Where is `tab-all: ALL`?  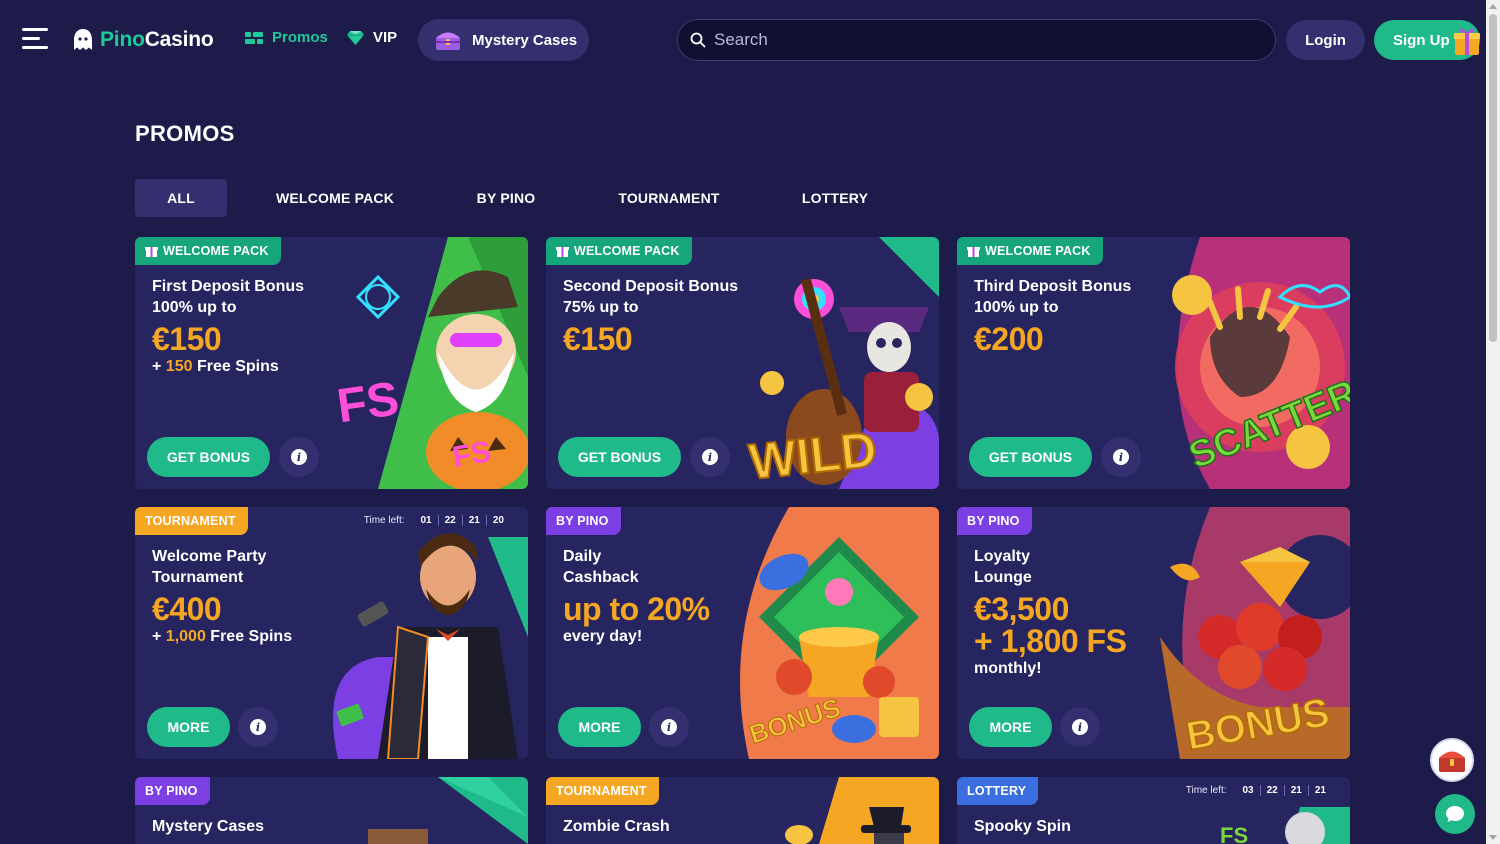
tab-all: ALL is located at coordinates (181, 198).